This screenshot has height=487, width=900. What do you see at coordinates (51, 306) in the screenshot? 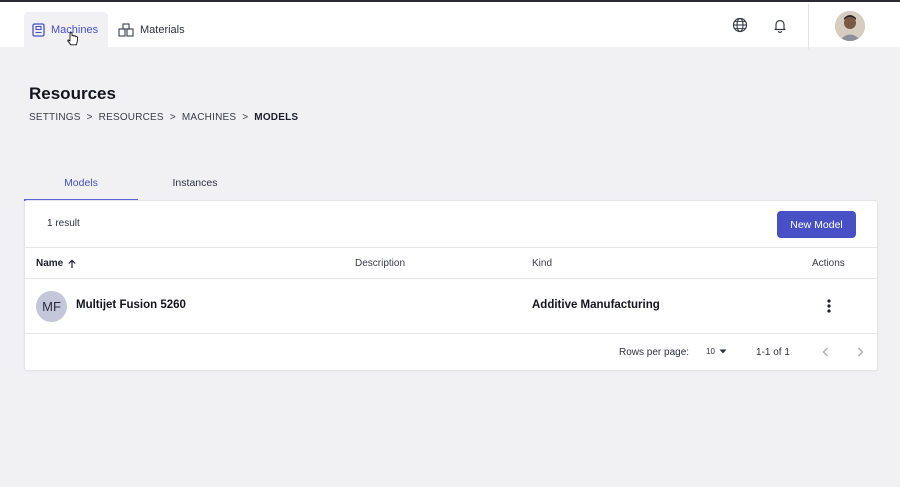
I see `model-avatar: MF` at bounding box center [51, 306].